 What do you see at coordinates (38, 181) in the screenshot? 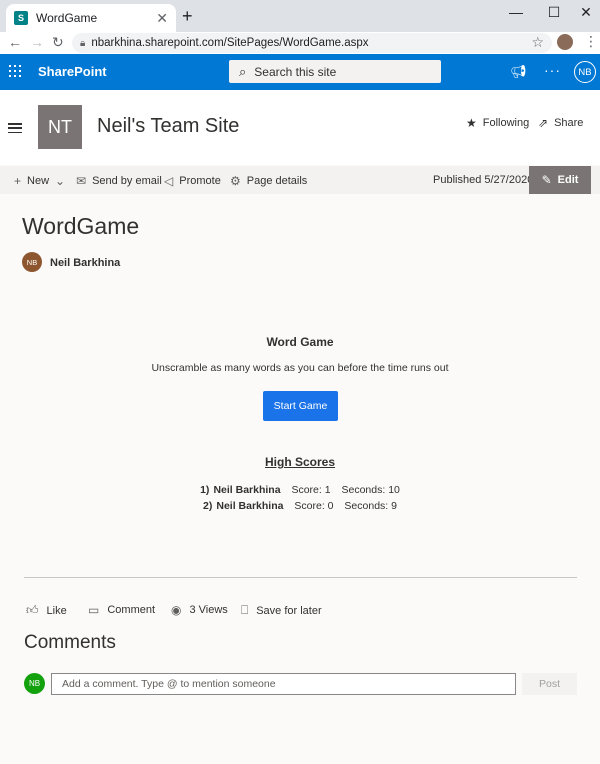
I see `new-label: New` at bounding box center [38, 181].